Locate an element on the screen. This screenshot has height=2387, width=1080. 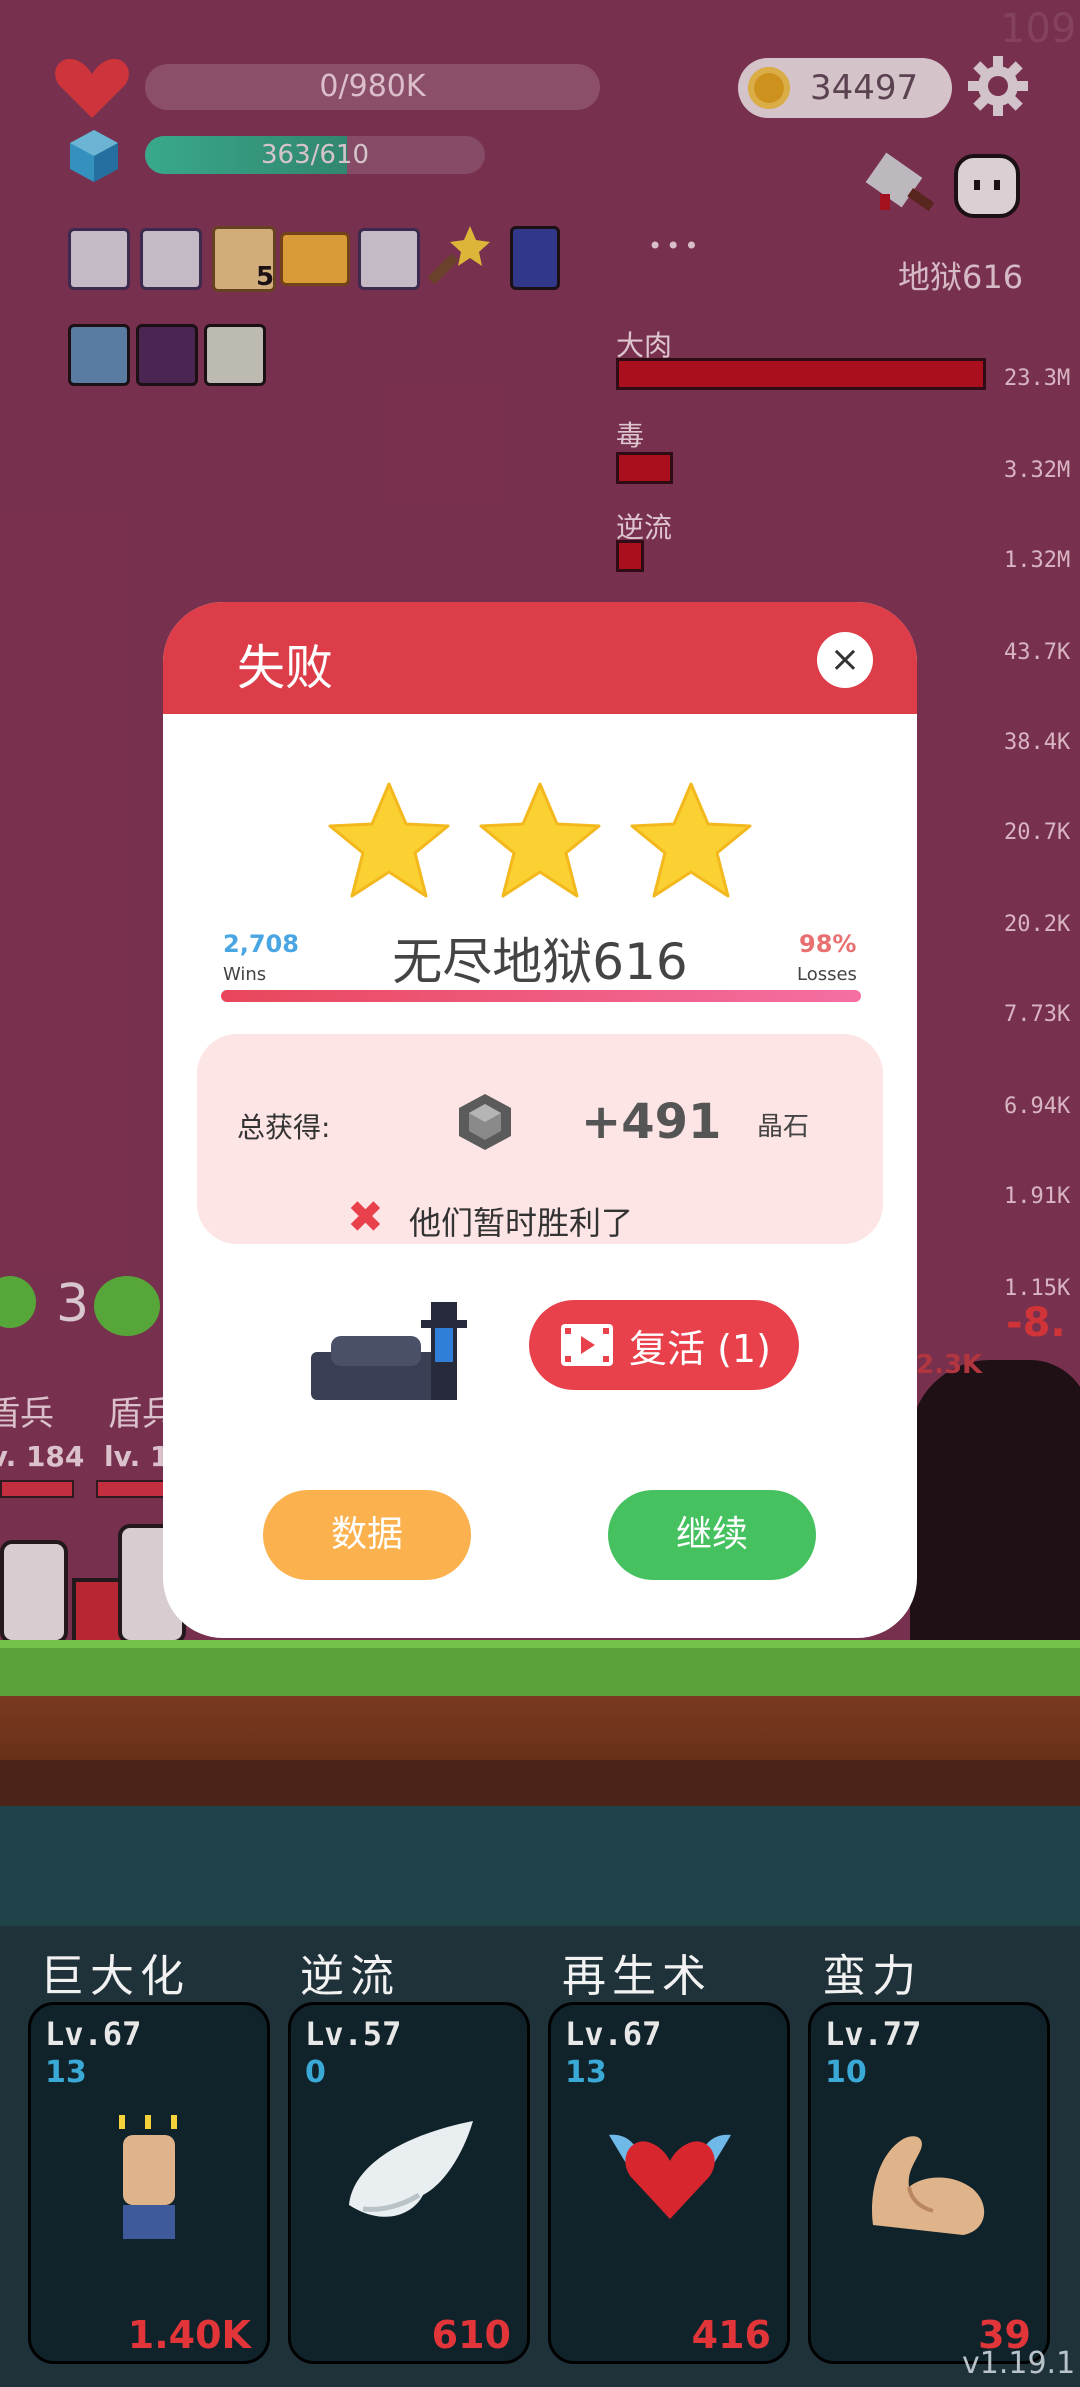
revive-button: 复活 (1) is located at coordinates (664, 1345).